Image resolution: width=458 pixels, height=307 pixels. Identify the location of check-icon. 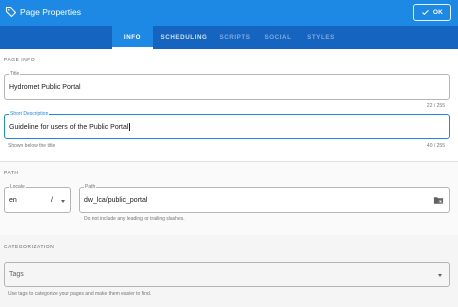
(425, 12).